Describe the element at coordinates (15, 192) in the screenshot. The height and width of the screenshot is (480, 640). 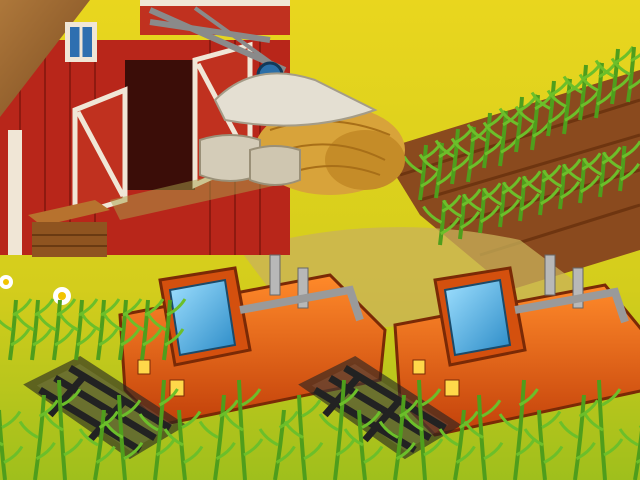
I see `barn-trim` at that location.